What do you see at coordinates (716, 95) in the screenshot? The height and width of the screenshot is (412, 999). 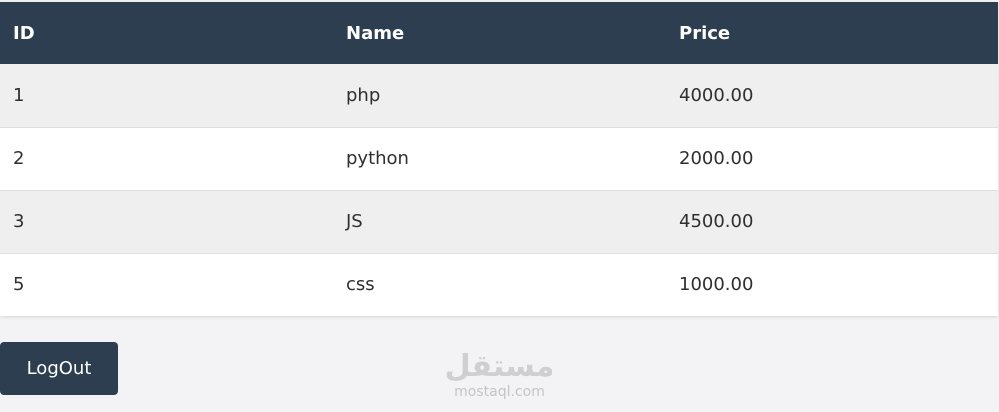 I see `cell-price: 4000.00` at bounding box center [716, 95].